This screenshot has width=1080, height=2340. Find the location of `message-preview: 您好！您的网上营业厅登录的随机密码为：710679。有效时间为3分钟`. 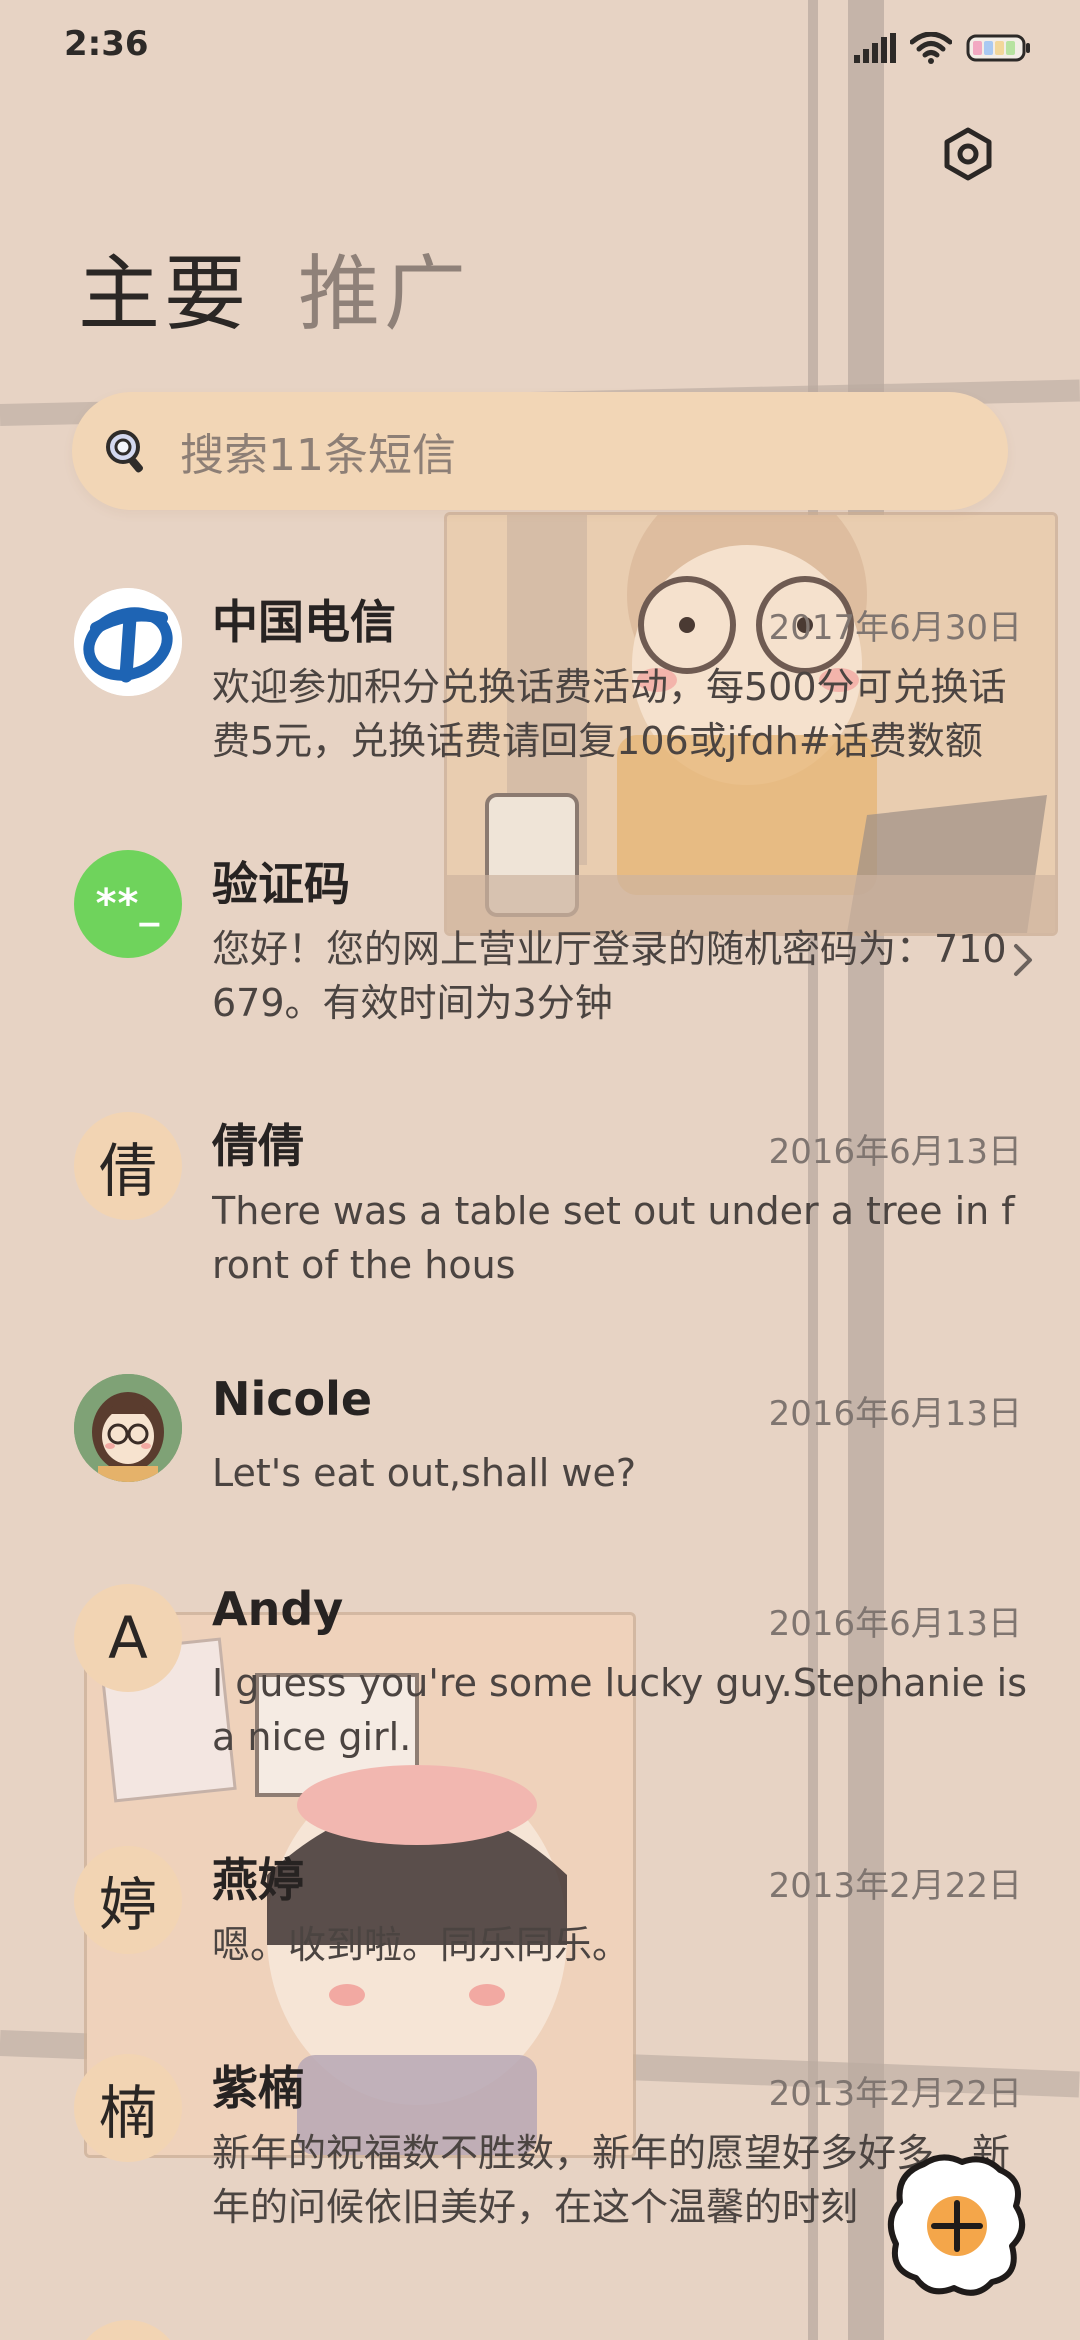

message-preview: 您好！您的网上营业厅登录的随机密码为：710679。有效时间为3分钟 is located at coordinates (609, 976).